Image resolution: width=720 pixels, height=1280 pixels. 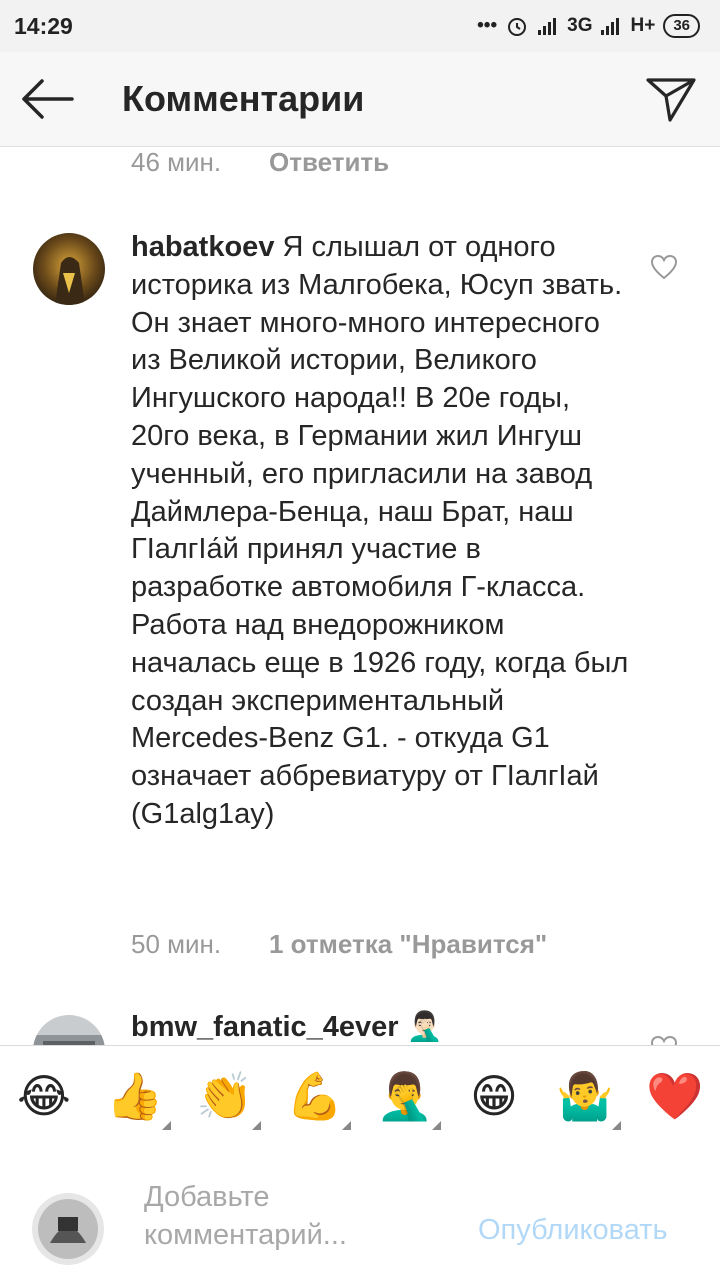 What do you see at coordinates (202, 247) in the screenshot?
I see `comment-username: habatkoev` at bounding box center [202, 247].